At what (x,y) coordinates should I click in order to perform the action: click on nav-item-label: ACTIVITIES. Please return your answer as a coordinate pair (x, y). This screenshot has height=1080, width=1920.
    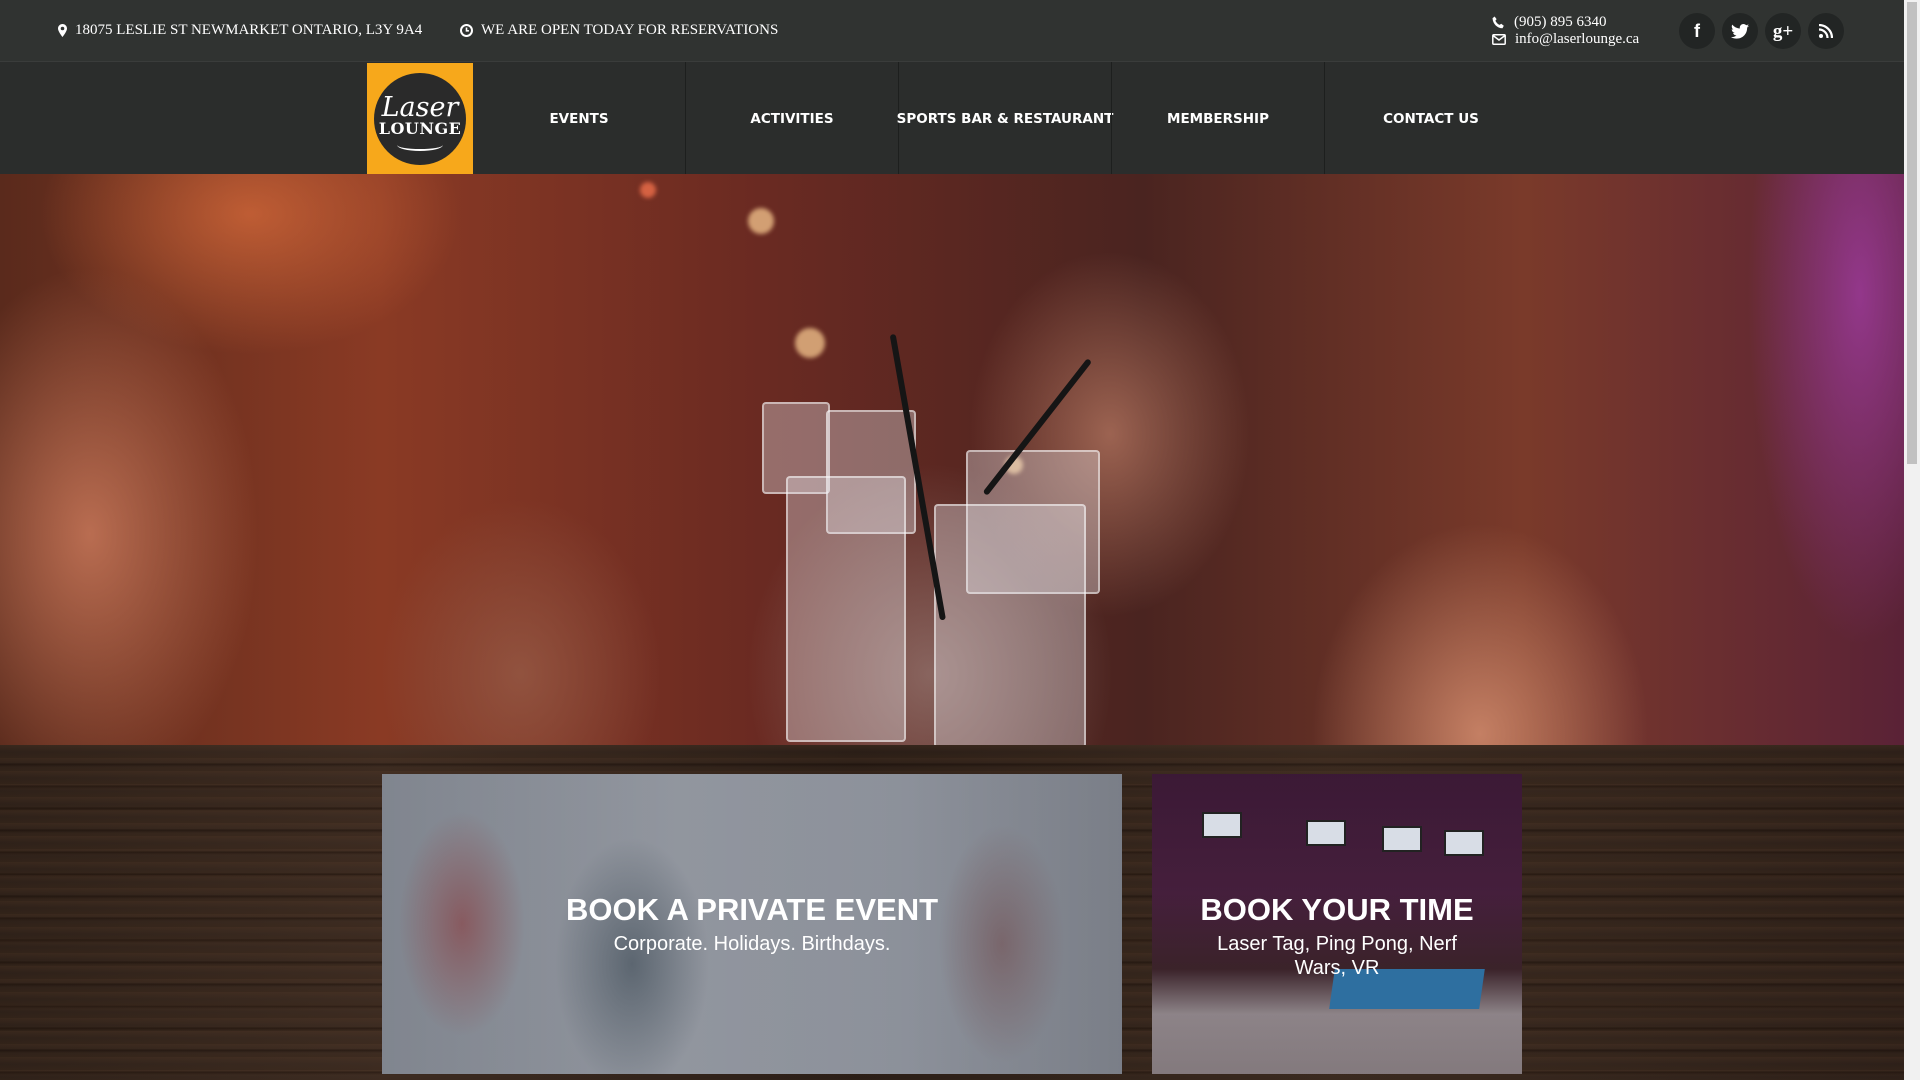
    Looking at the image, I should click on (792, 118).